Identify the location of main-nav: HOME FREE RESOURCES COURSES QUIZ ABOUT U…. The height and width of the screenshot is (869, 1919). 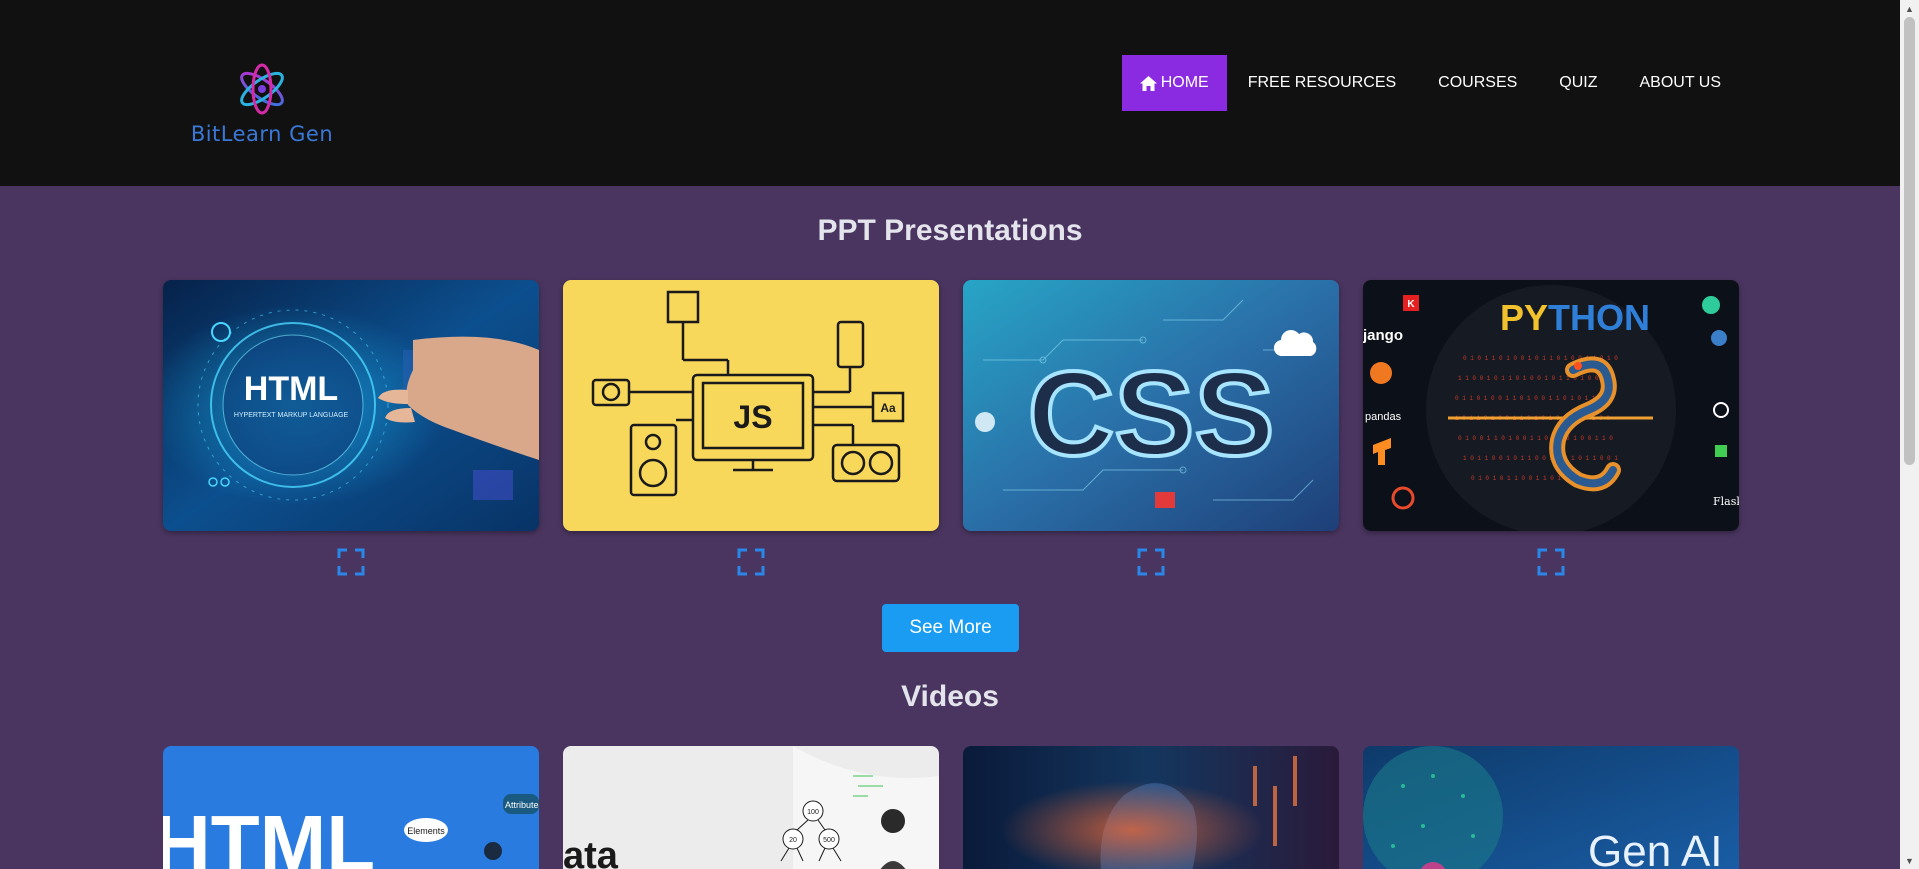
(1432, 83).